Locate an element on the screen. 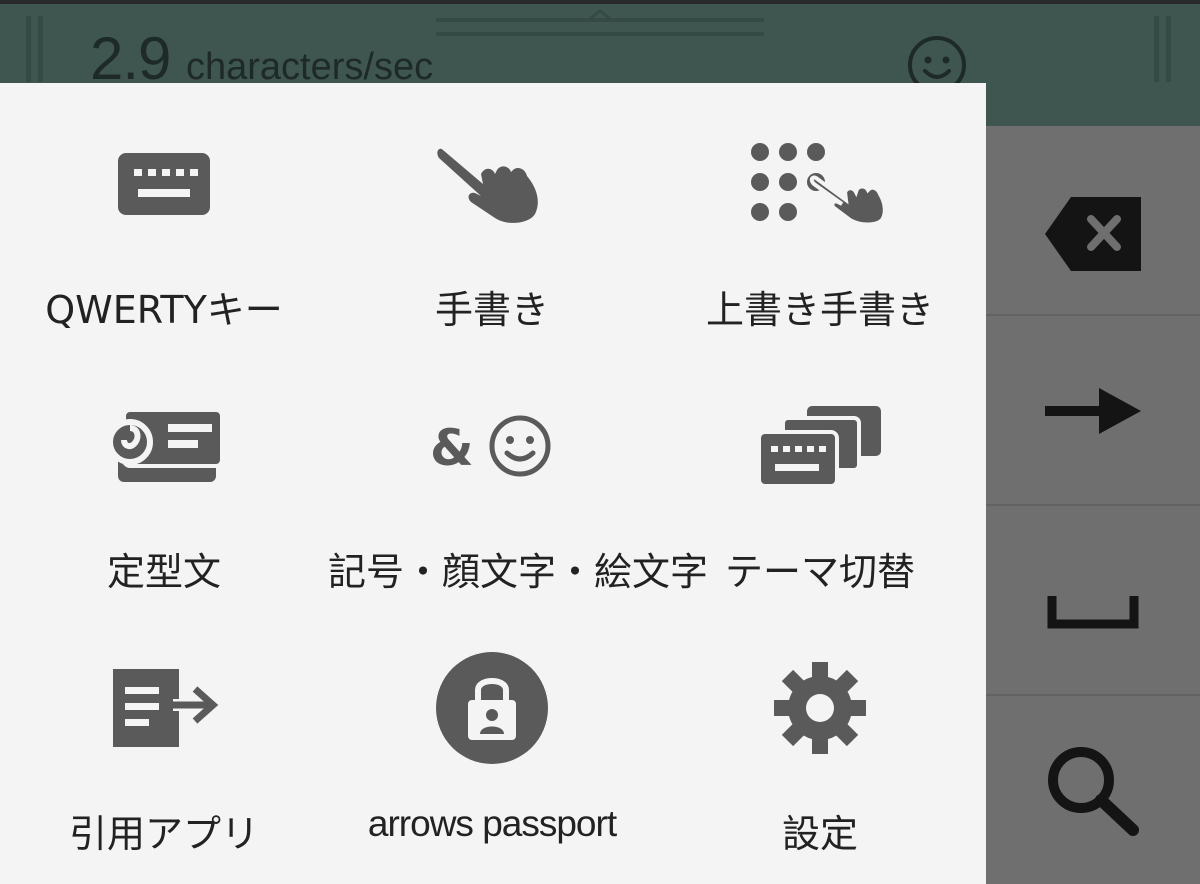  menu-item-label: 上書き手書き is located at coordinates (819, 310).